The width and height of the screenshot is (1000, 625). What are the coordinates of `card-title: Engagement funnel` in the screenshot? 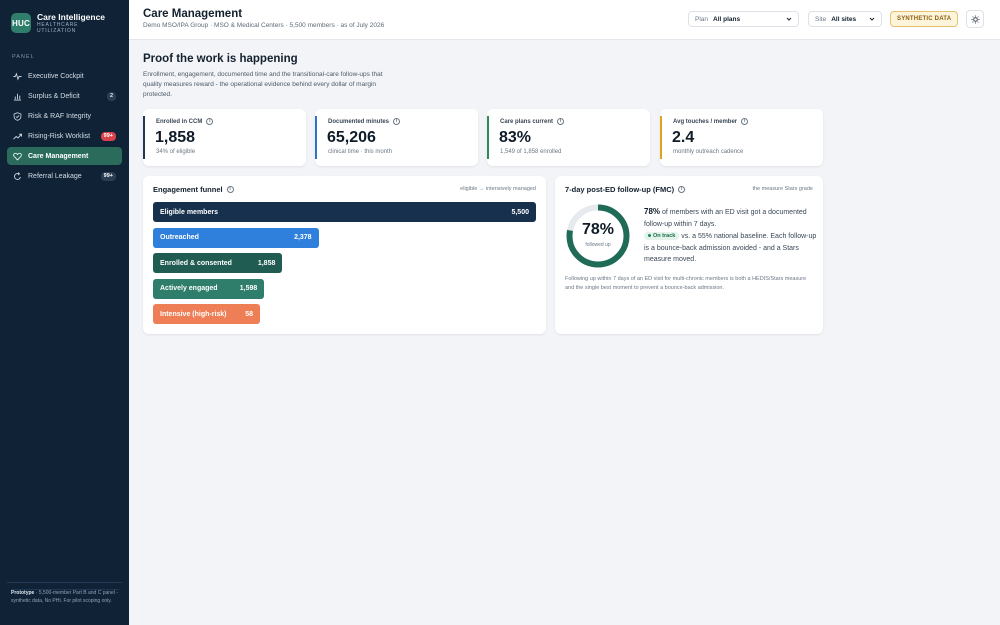 It's located at (188, 189).